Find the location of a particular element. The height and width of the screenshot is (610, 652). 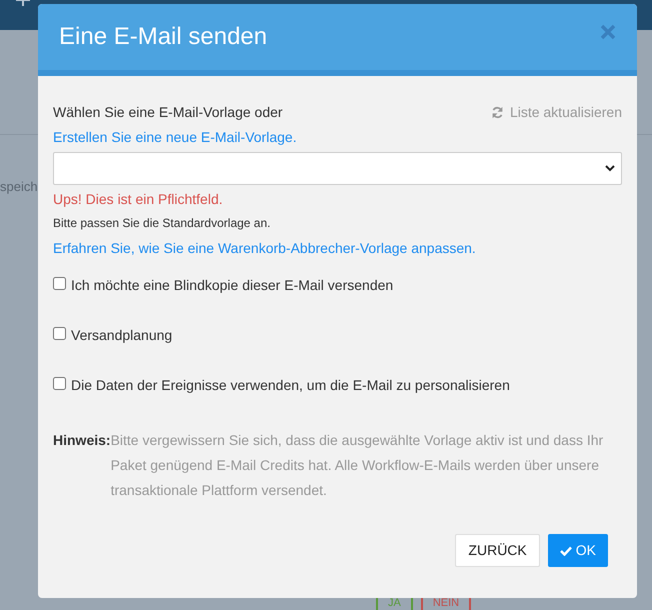

error-message: Ups! Dies ist ein Pflichtfeld. is located at coordinates (138, 199).